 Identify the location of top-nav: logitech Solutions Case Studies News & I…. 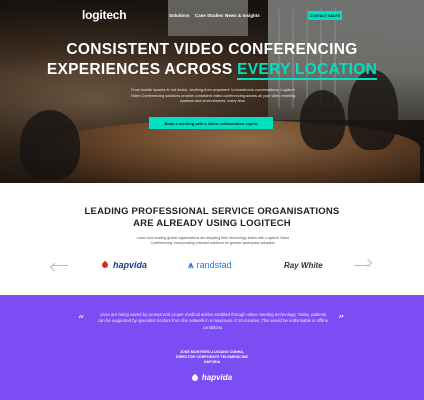
(212, 16).